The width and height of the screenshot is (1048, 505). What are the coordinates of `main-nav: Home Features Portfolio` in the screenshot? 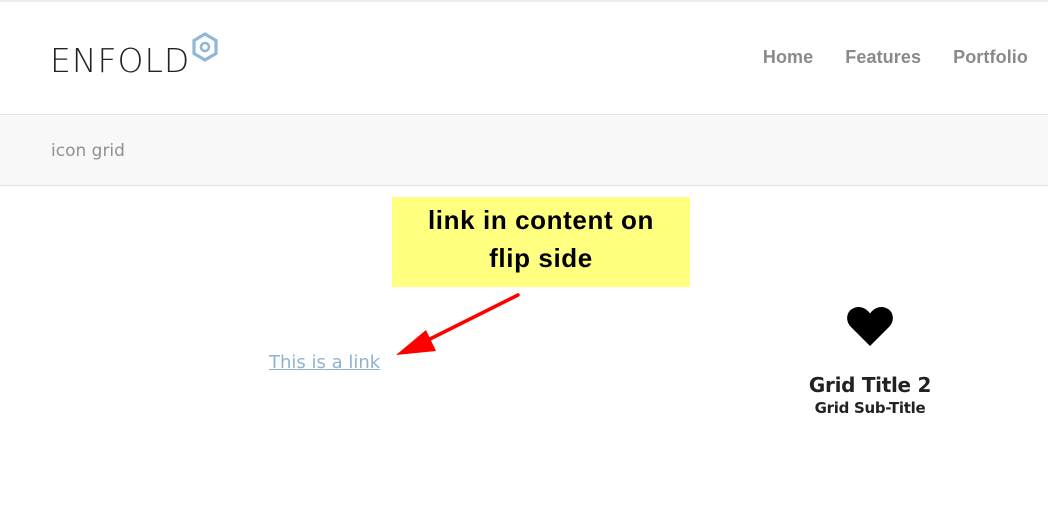 It's located at (895, 57).